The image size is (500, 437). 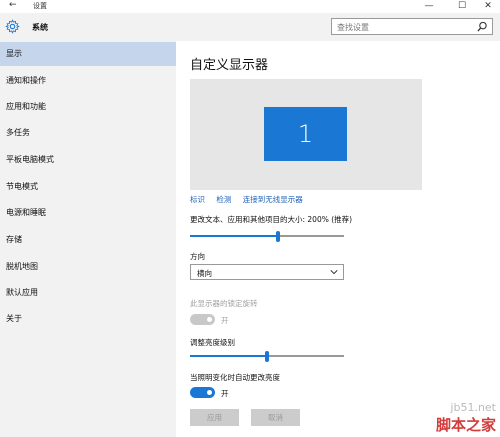 I want to click on brightness-label: 调整亮度级别, so click(x=212, y=342).